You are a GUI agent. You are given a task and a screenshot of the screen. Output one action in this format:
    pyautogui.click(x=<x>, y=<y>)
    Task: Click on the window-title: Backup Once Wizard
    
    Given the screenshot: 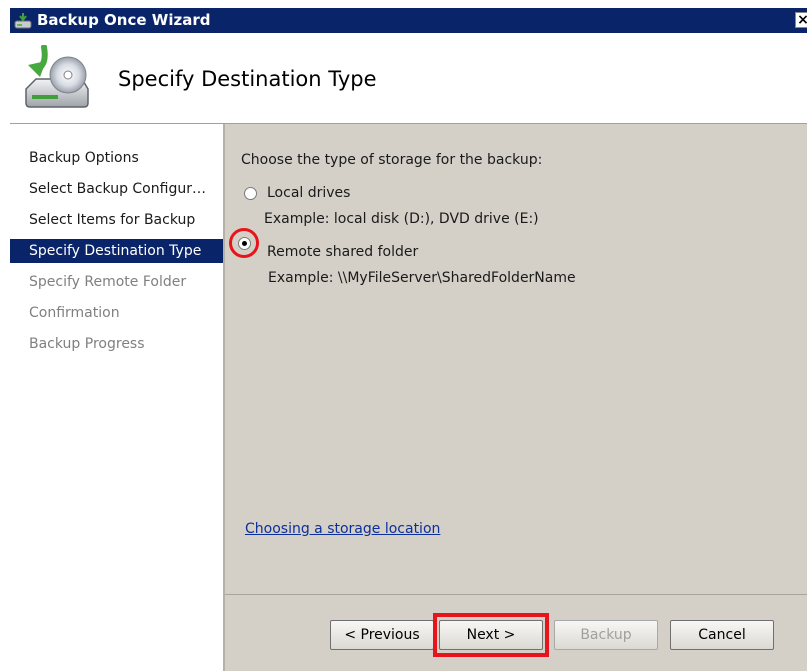 What is the action you would take?
    pyautogui.click(x=124, y=20)
    